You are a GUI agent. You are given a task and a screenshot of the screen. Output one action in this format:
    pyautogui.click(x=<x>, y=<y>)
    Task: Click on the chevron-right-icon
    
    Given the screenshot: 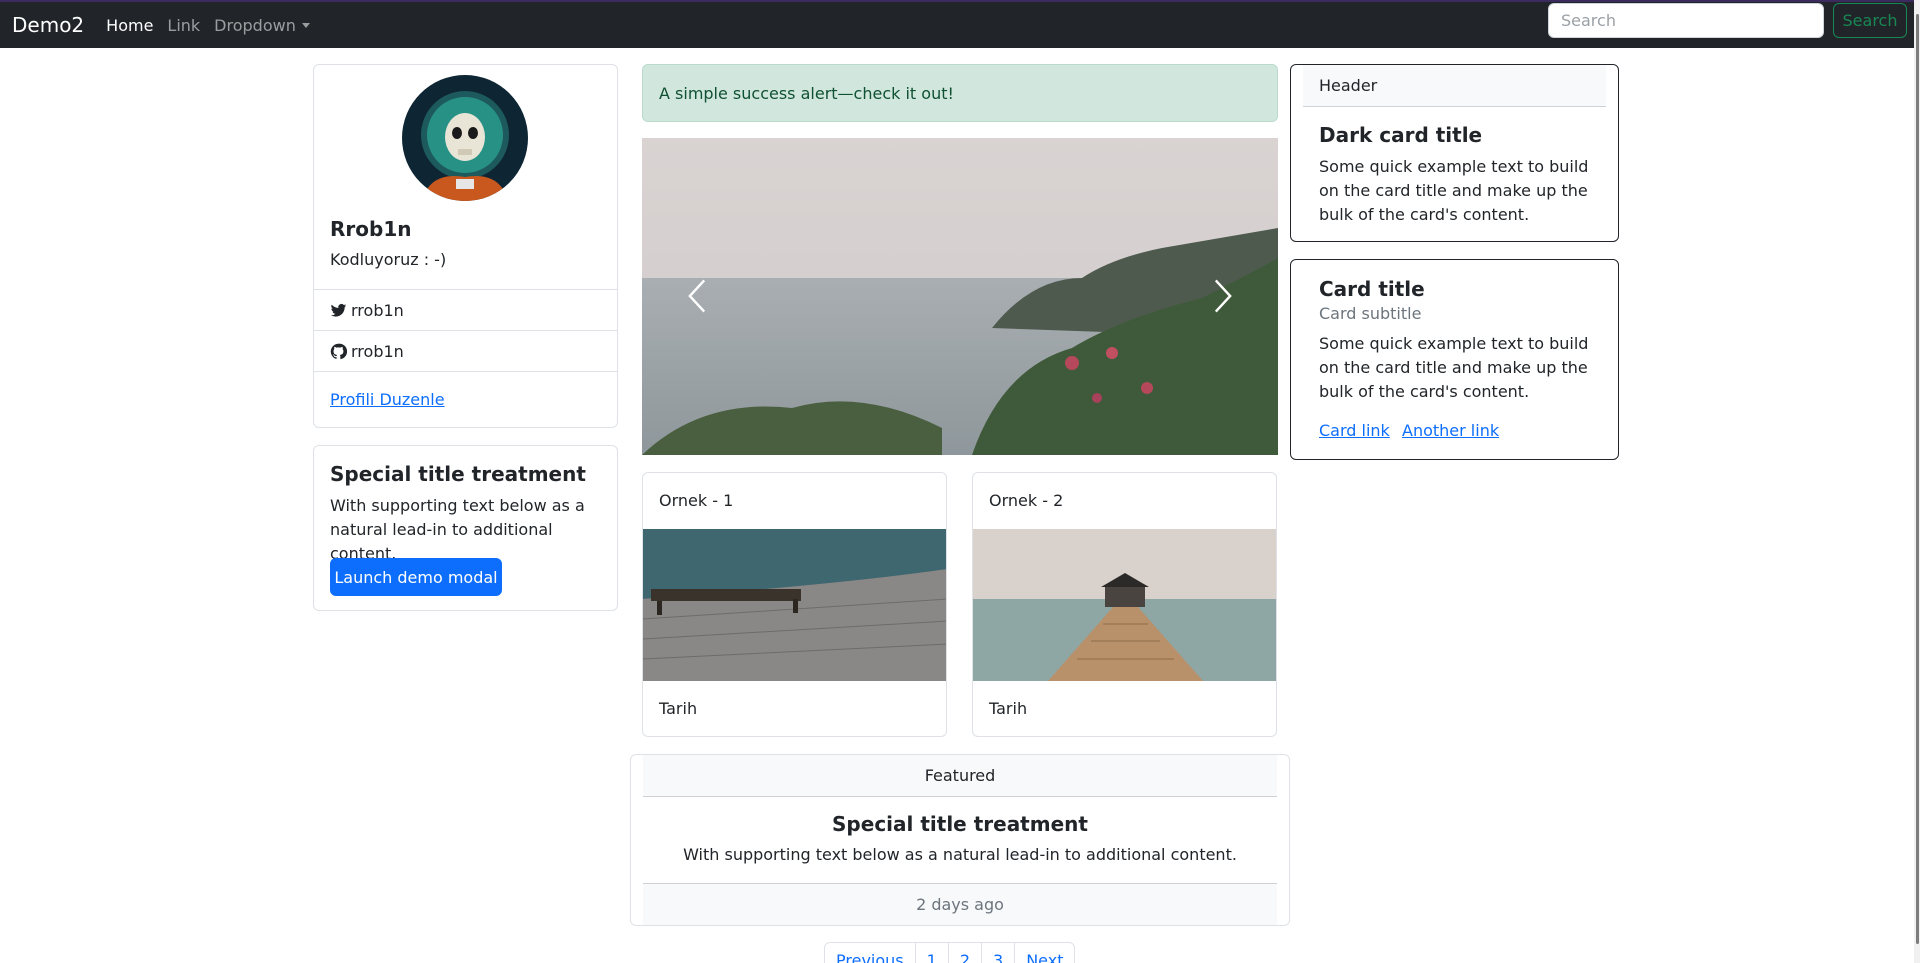 What is the action you would take?
    pyautogui.click(x=1223, y=296)
    